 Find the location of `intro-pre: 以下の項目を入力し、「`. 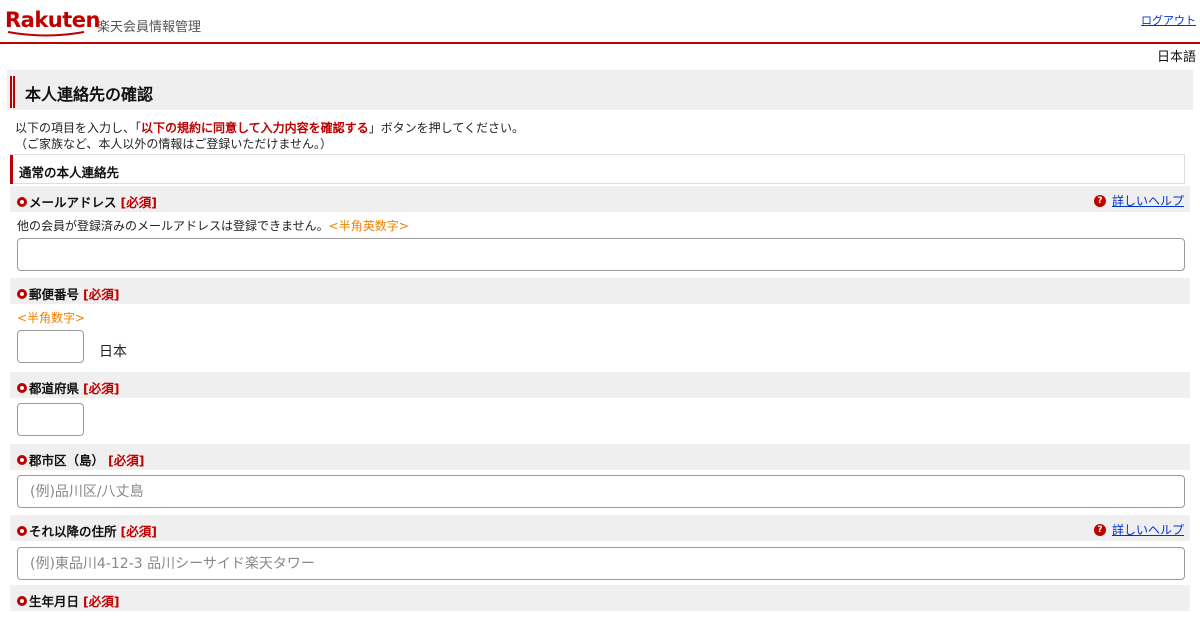

intro-pre: 以下の項目を入力し、「 is located at coordinates (78, 128).